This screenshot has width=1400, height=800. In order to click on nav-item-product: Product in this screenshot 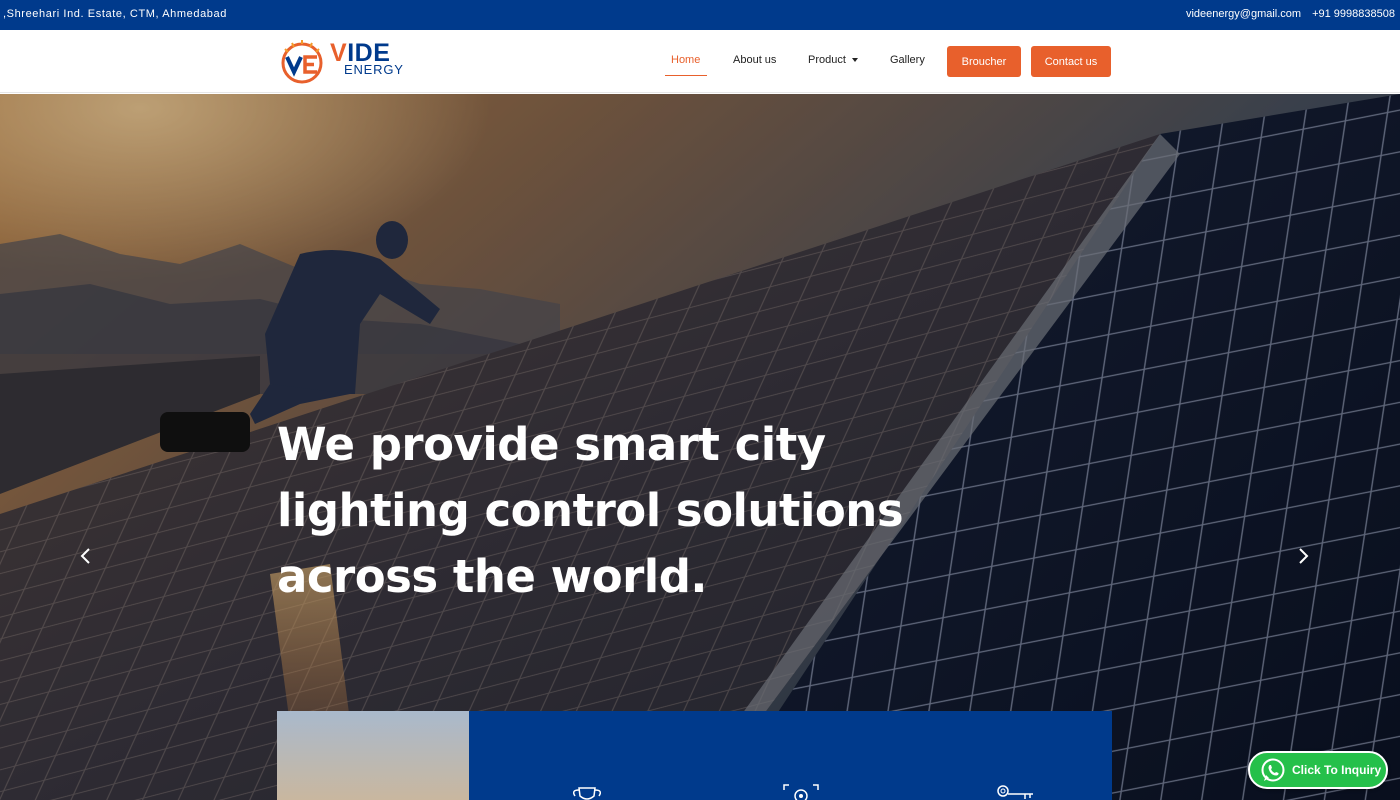, I will do `click(833, 60)`.